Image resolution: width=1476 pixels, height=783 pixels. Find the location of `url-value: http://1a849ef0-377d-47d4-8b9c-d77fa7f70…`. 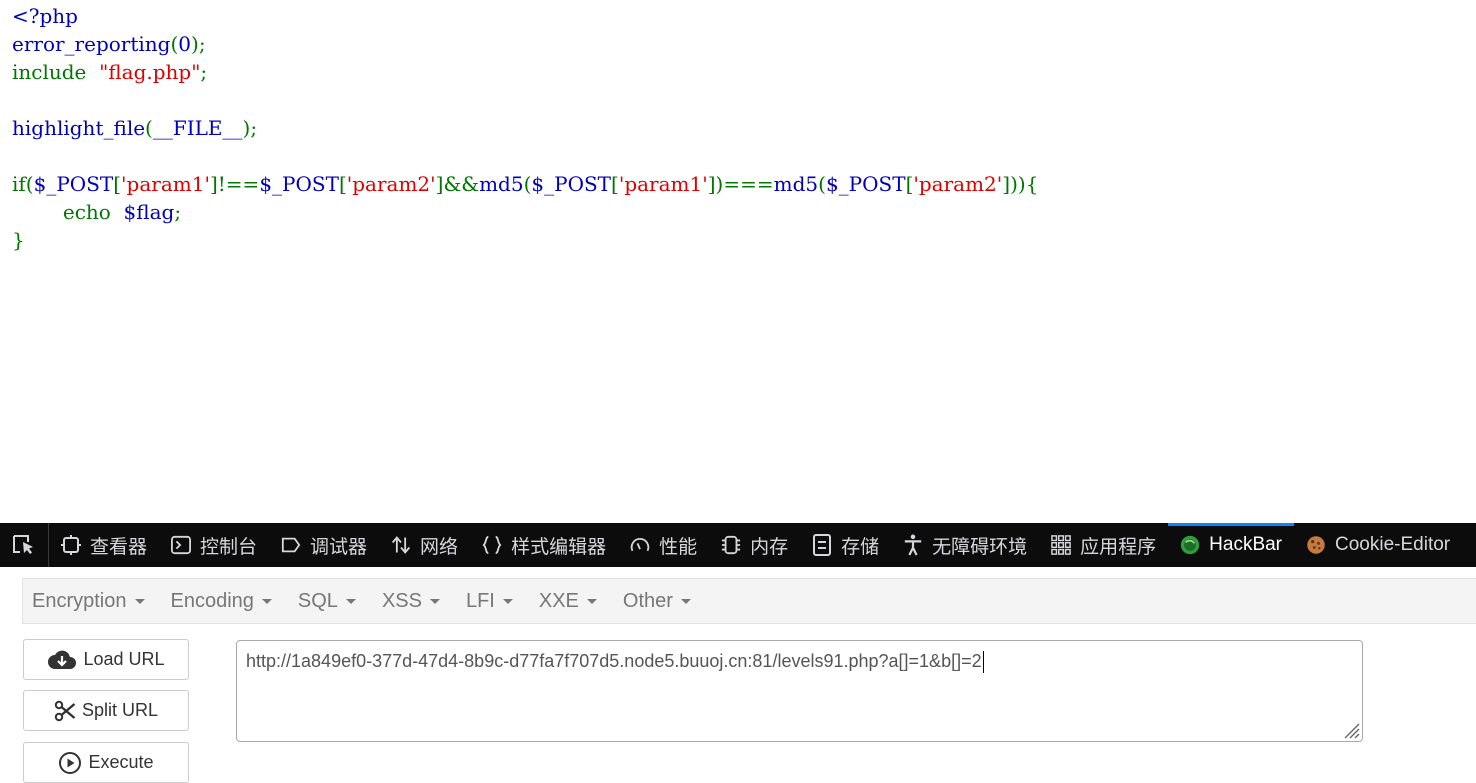

url-value: http://1a849ef0-377d-47d4-8b9c-d77fa7f70… is located at coordinates (614, 661).